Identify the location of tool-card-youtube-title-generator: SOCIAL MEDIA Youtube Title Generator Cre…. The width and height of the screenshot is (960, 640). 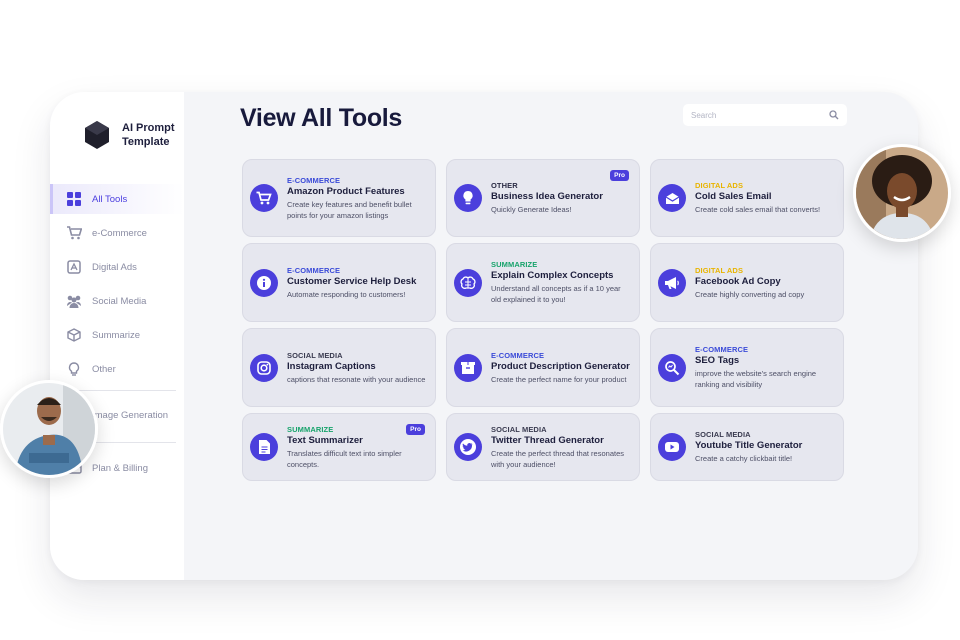
(747, 447).